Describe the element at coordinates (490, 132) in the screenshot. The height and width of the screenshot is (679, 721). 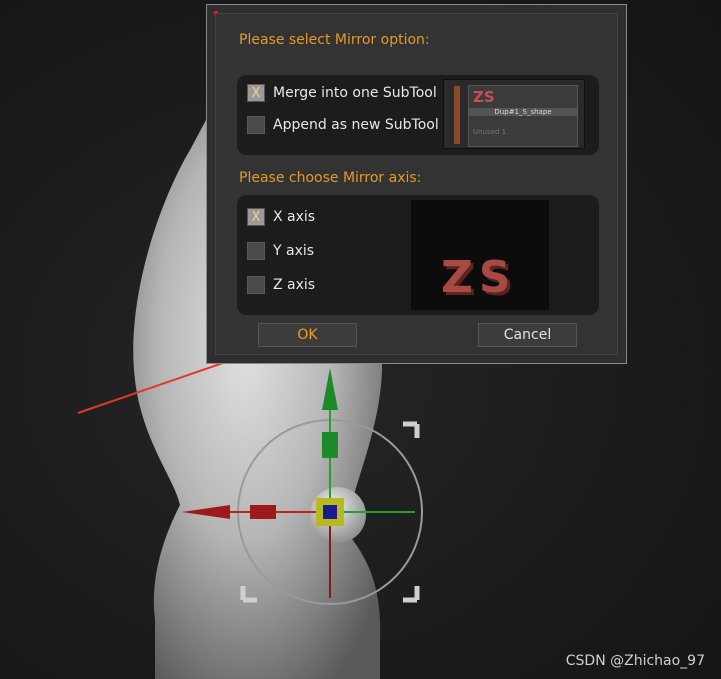
I see `subtool-unused: Unused 1` at that location.